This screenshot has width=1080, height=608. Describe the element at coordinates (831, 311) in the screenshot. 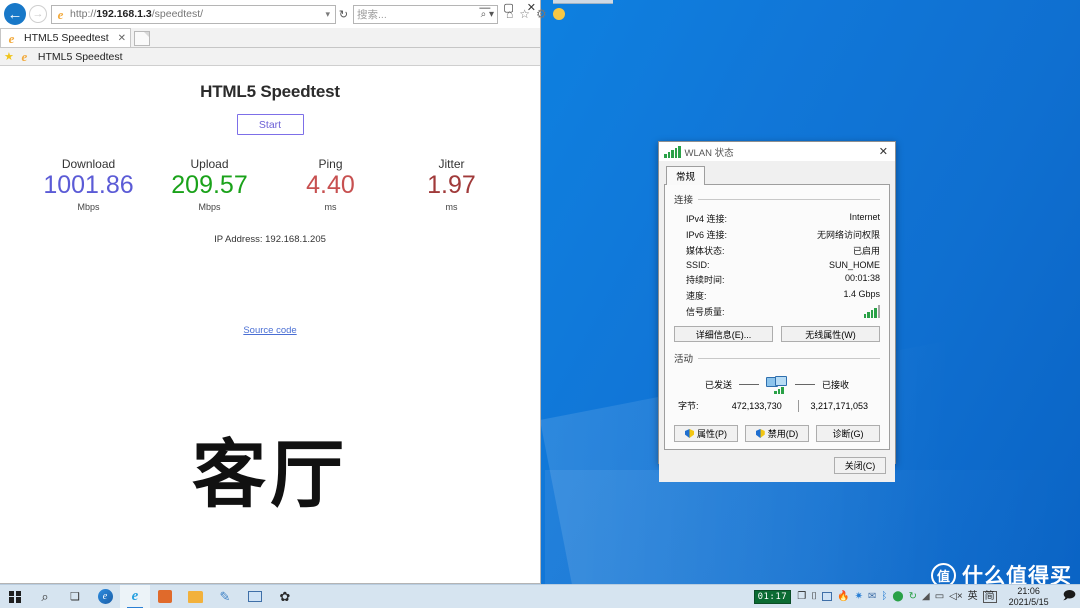

I see `row-value` at that location.